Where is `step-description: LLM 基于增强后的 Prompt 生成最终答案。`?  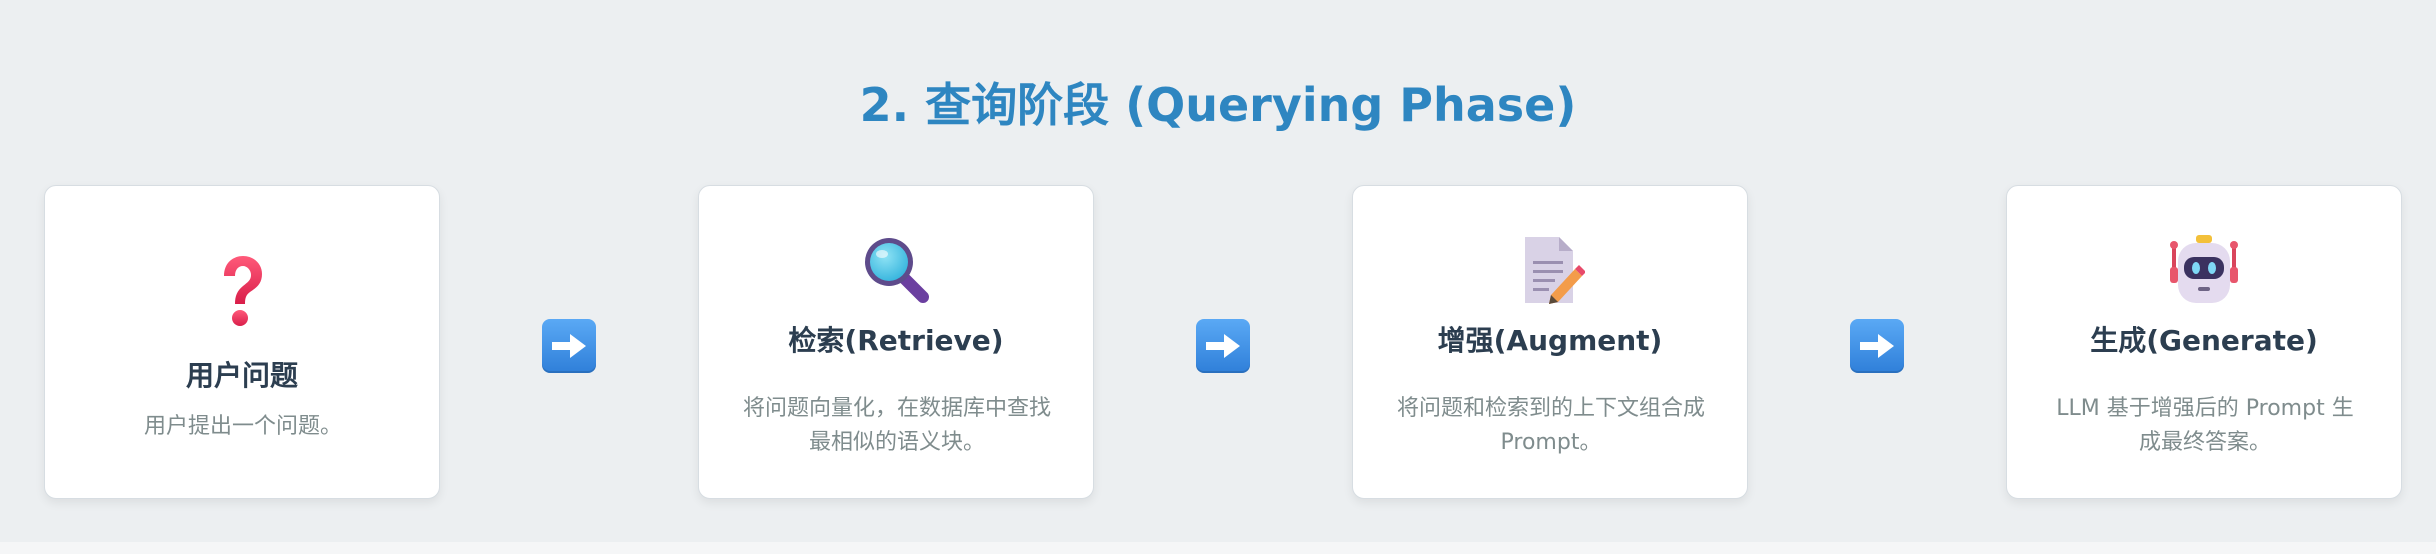 step-description: LLM 基于增强后的 Prompt 生成最终答案。 is located at coordinates (2205, 425).